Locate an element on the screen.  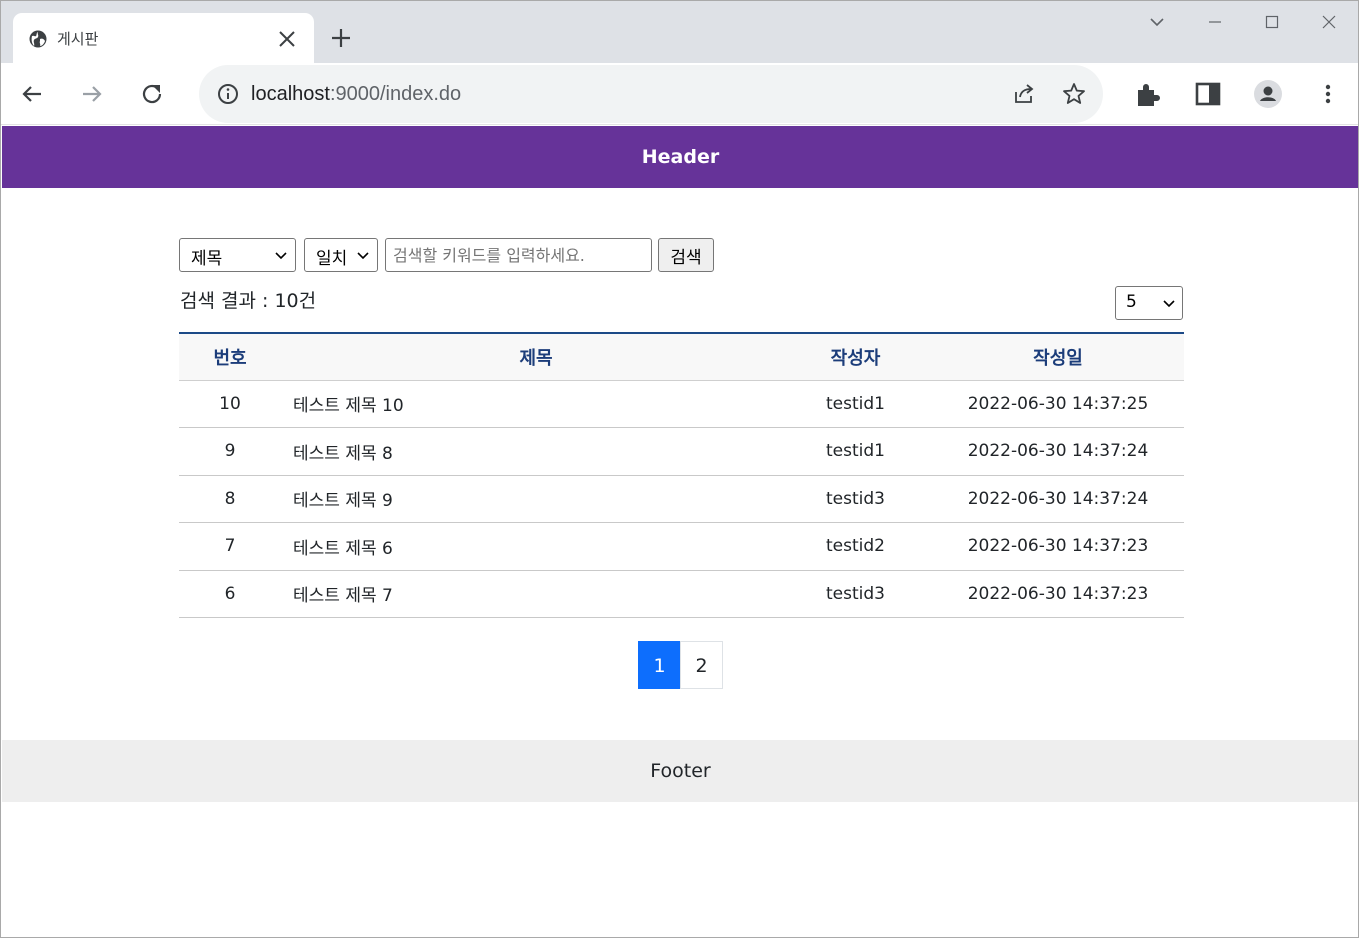
tab-search-chevron-icon is located at coordinates (1157, 22).